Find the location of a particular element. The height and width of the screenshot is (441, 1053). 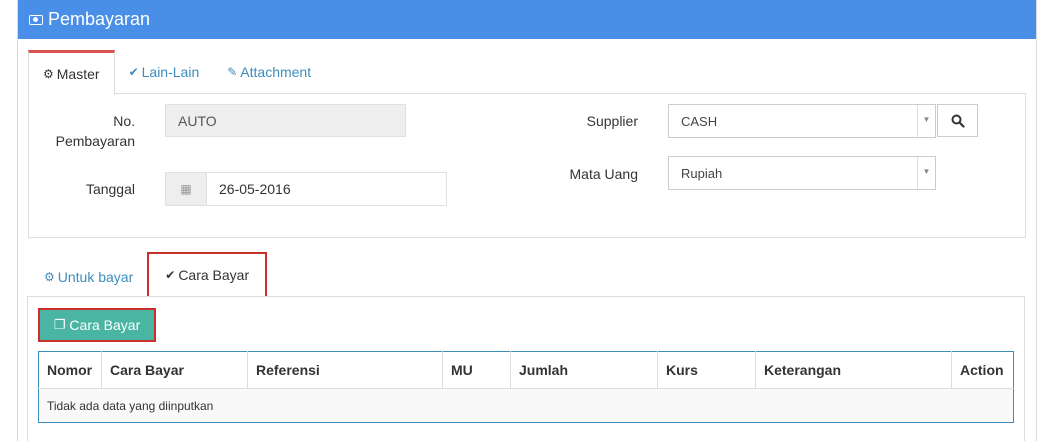

tab-master: ⚙ Master is located at coordinates (71, 72).